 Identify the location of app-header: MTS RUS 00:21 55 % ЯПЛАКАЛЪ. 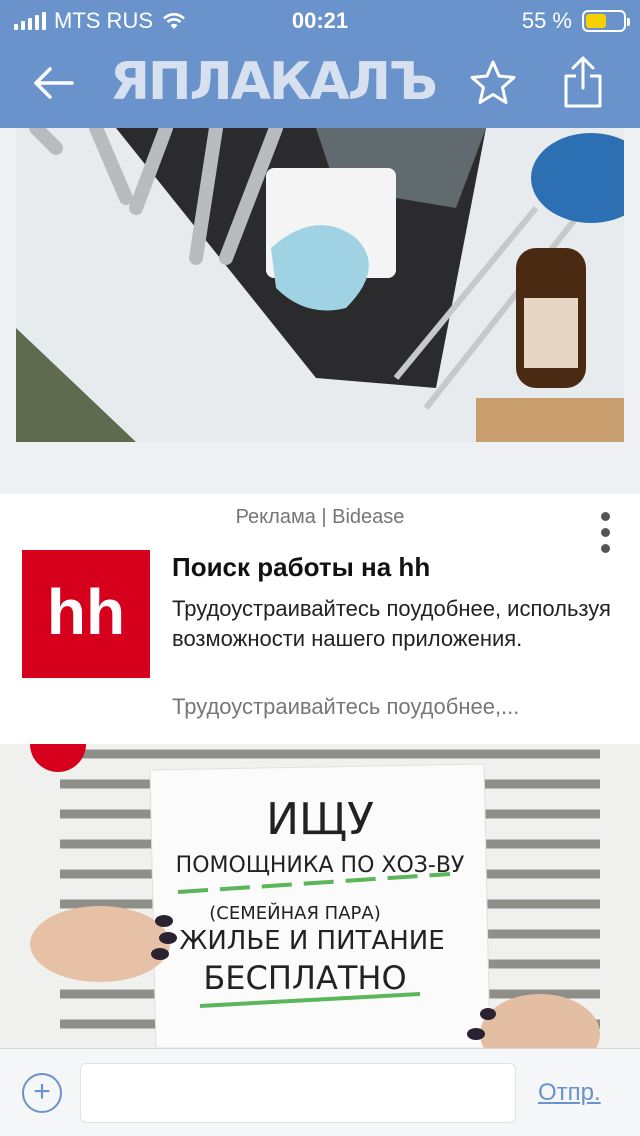
(320, 64).